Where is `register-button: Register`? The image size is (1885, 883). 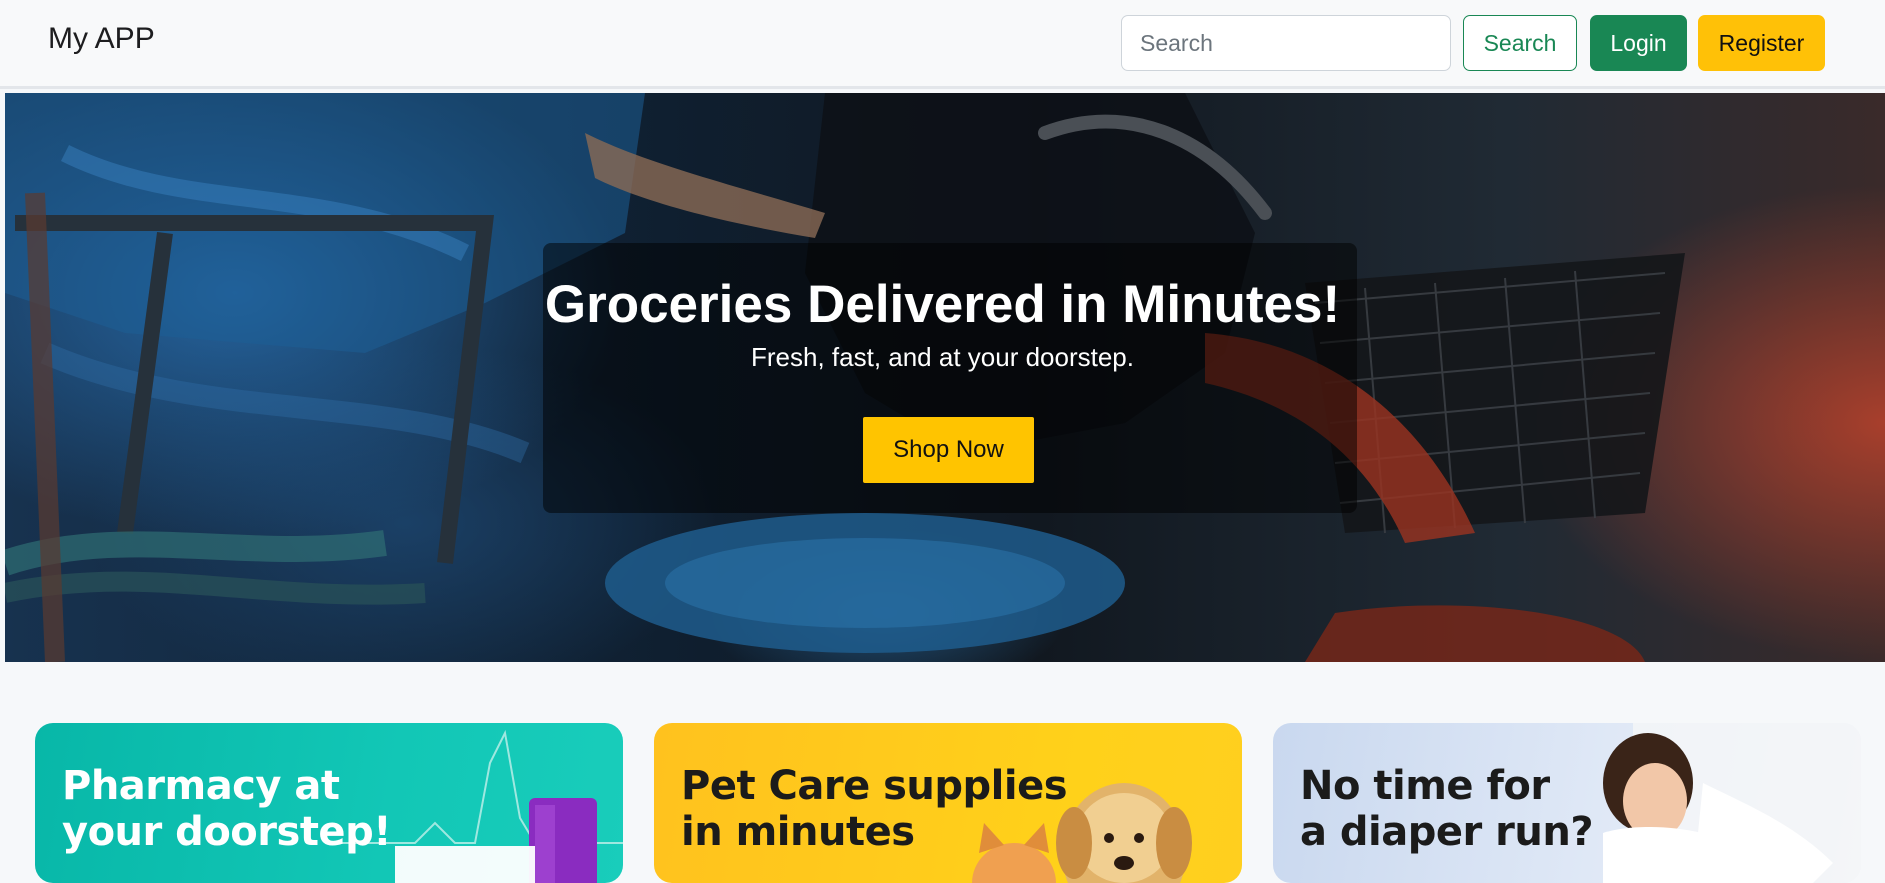
register-button: Register is located at coordinates (1761, 43).